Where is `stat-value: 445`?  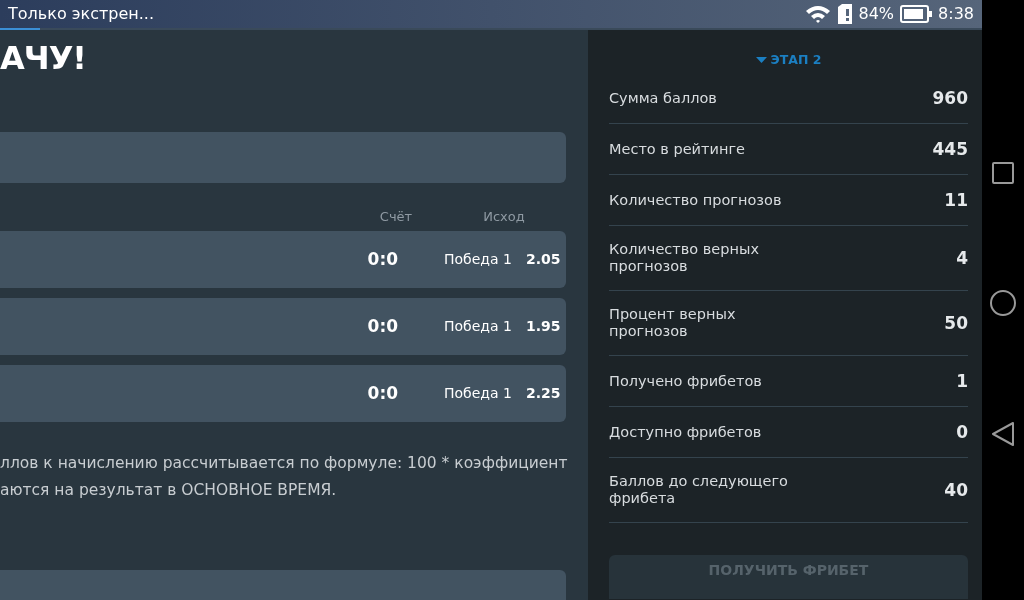
stat-value: 445 is located at coordinates (950, 149).